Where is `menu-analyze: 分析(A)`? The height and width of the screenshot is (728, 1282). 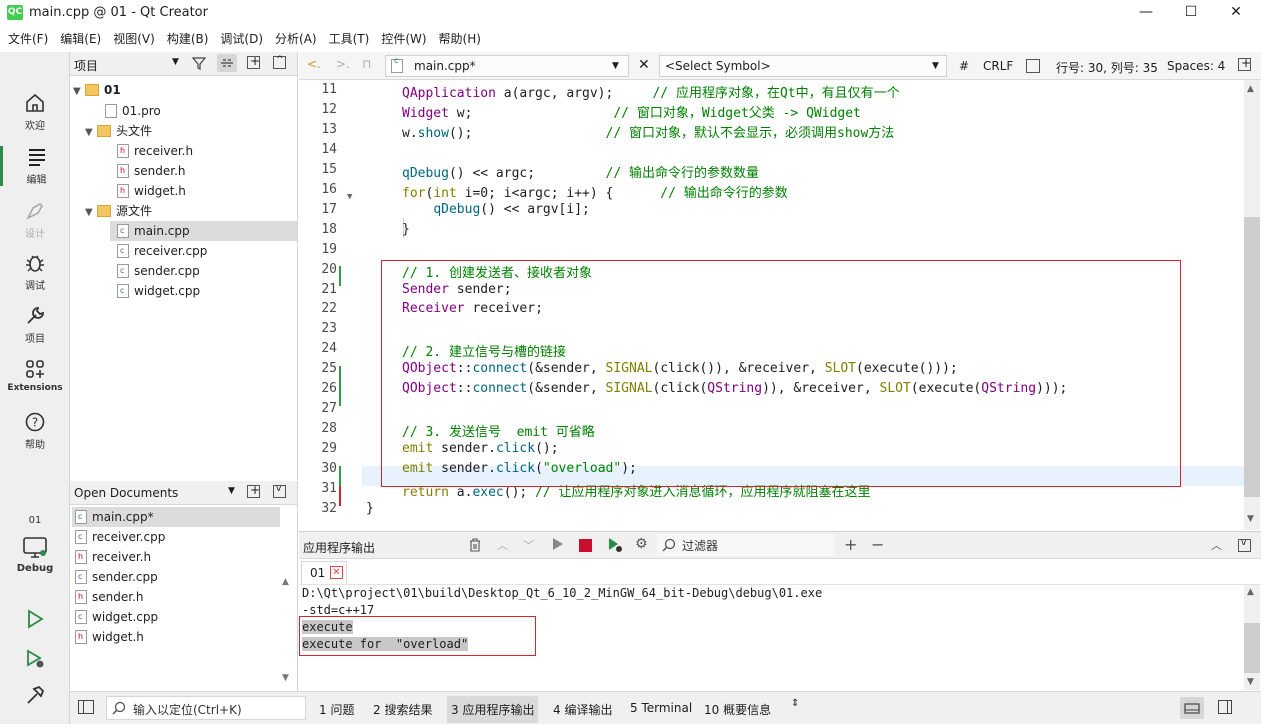 menu-analyze: 分析(A) is located at coordinates (294, 39).